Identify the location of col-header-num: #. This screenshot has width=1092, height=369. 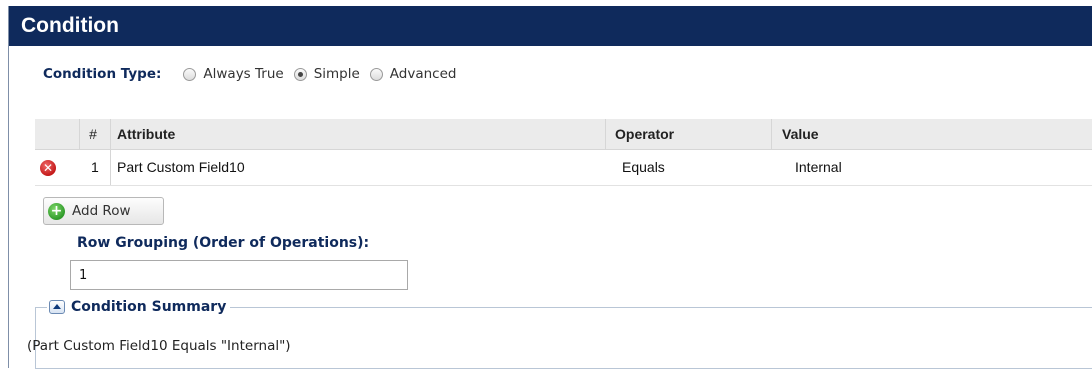
(92, 134).